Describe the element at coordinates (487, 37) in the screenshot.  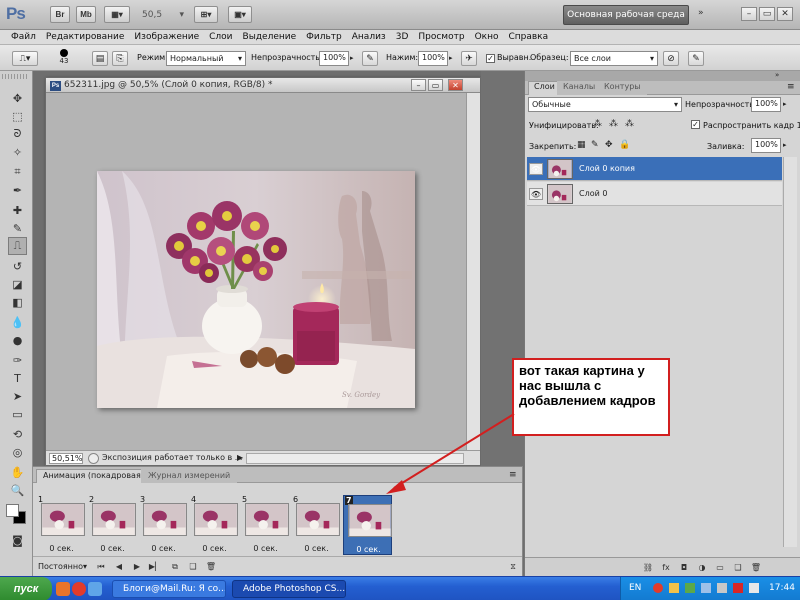
I see `menu-window: Окно` at that location.